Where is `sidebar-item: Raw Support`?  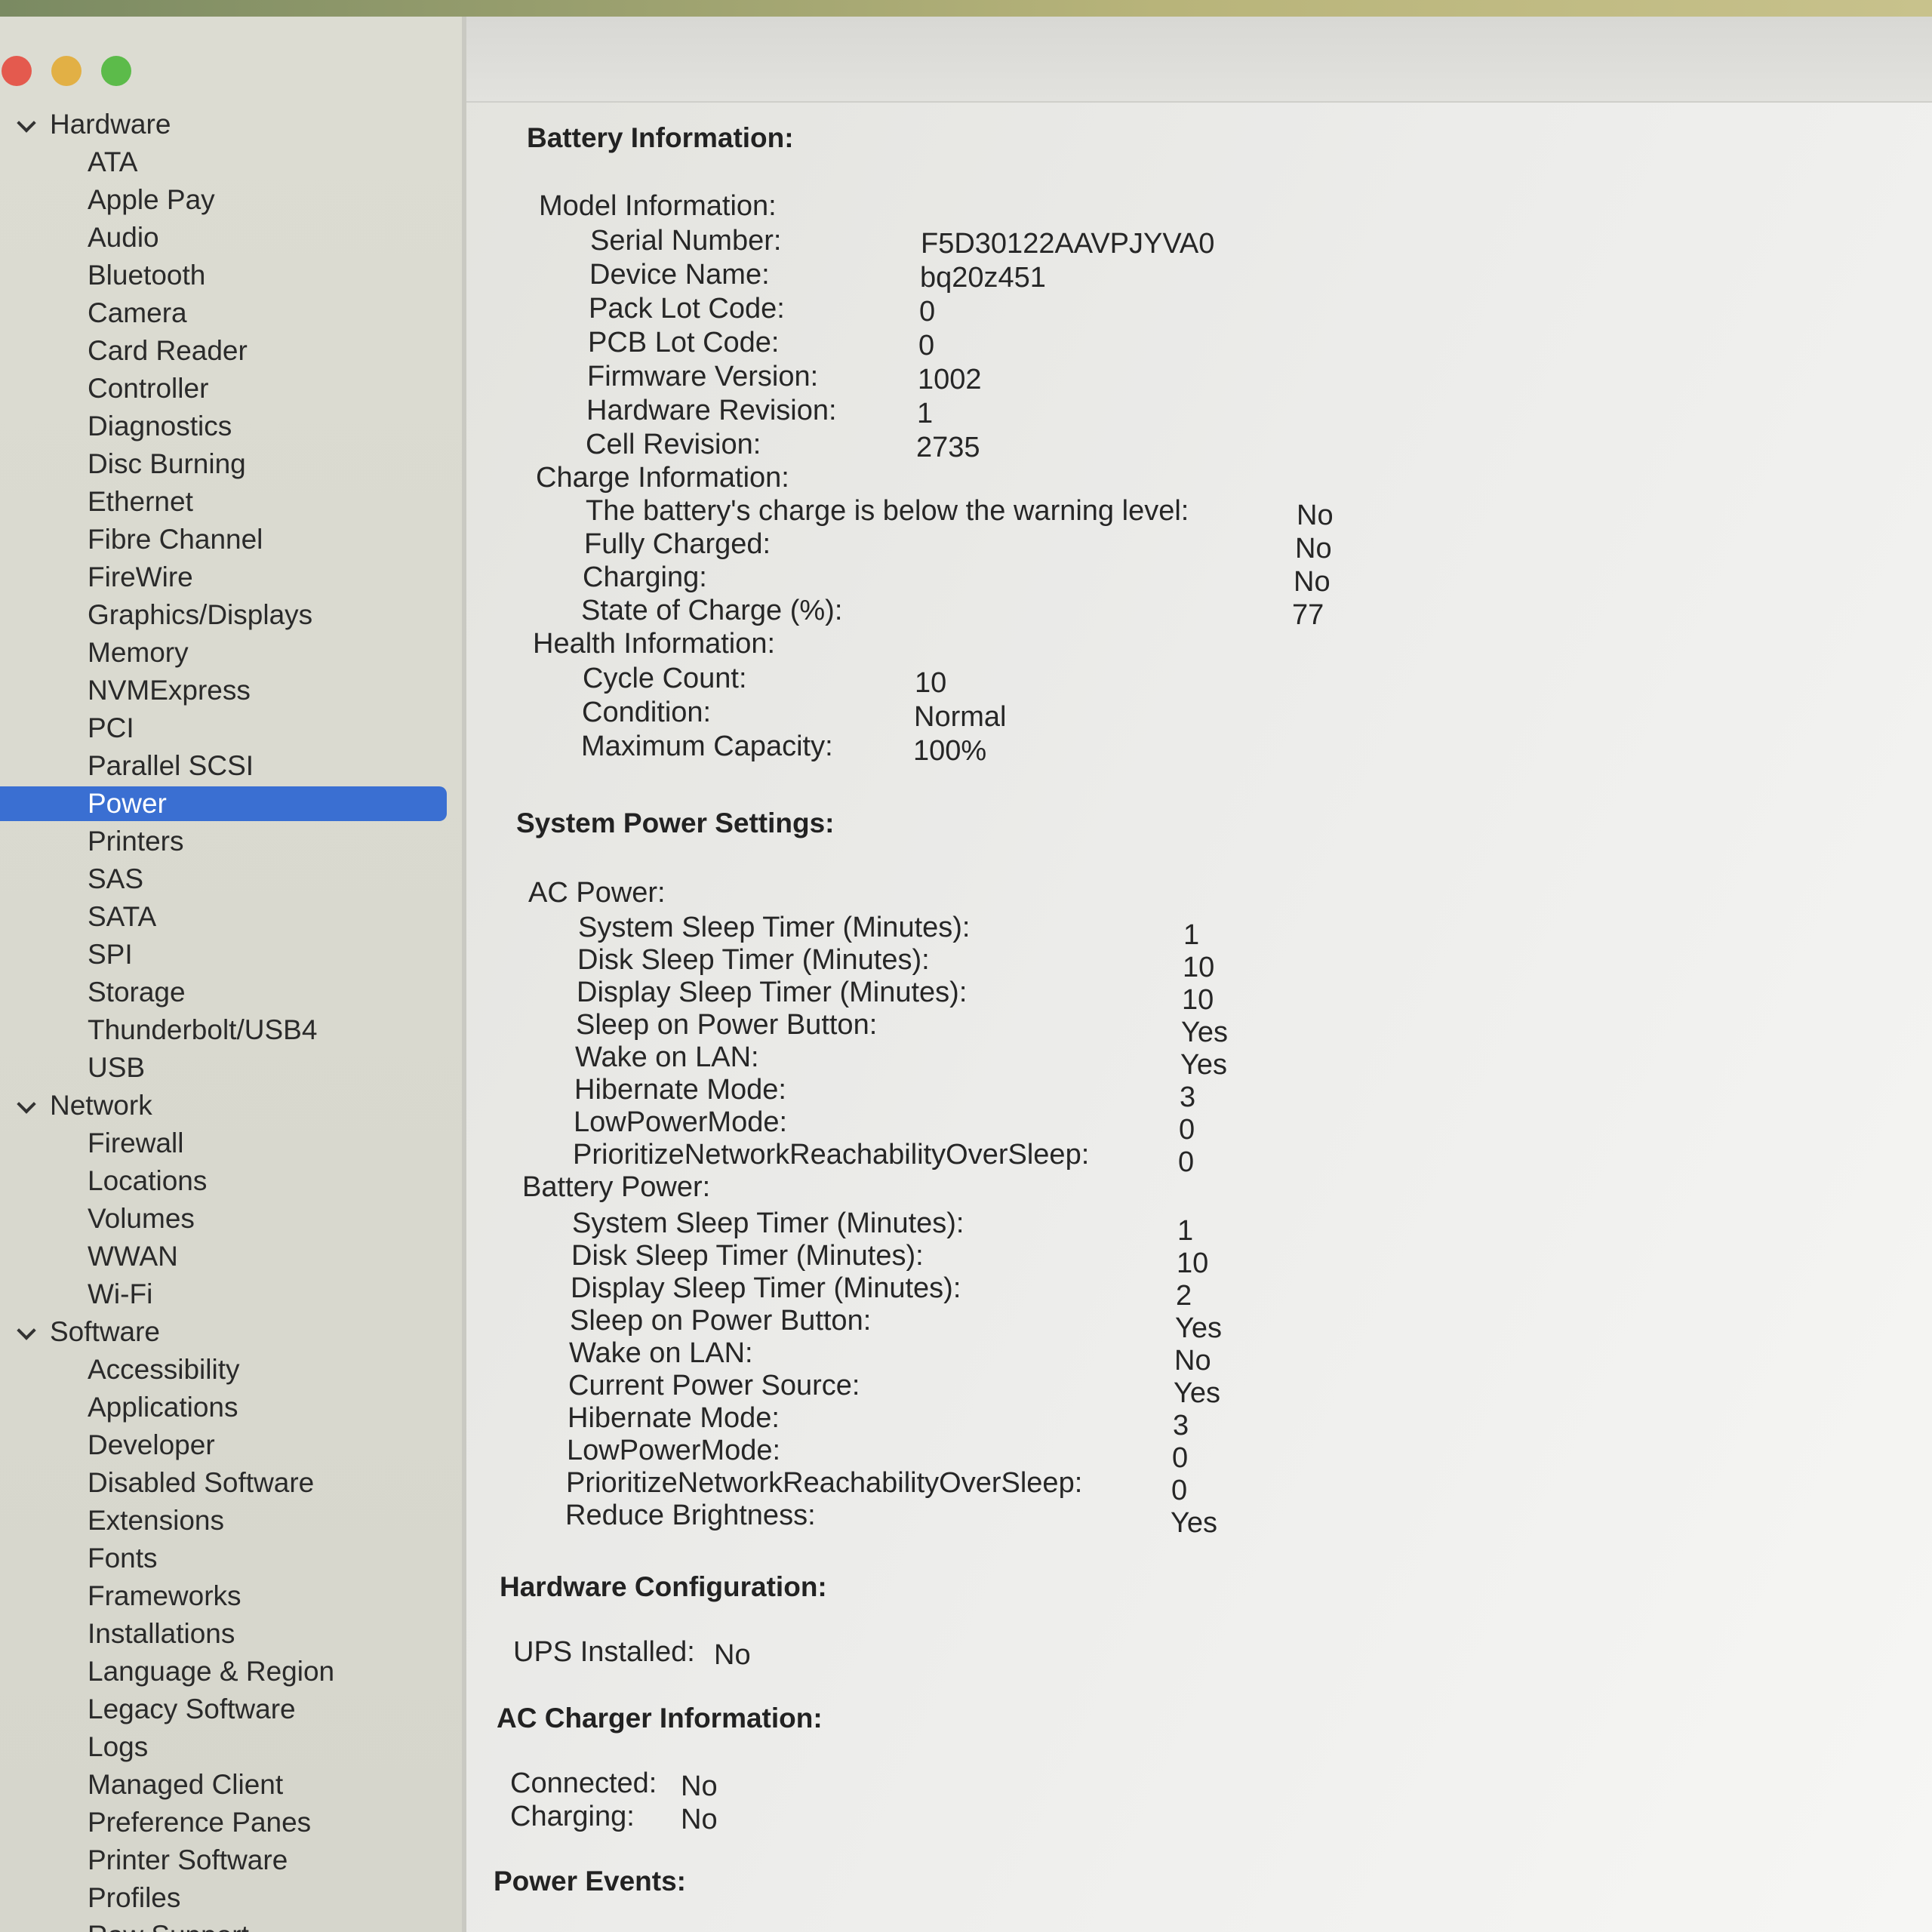 sidebar-item: Raw Support is located at coordinates (231, 1924).